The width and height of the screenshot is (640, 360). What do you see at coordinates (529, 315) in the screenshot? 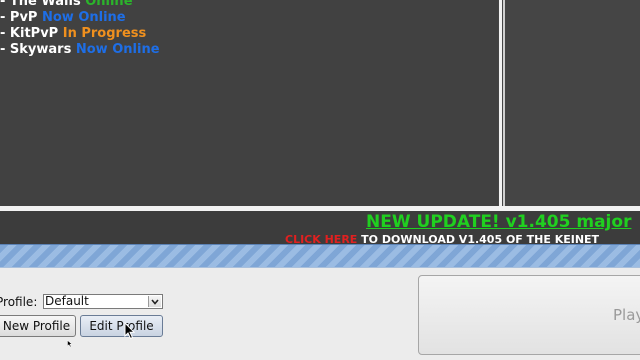
I see `play-button: Play` at bounding box center [529, 315].